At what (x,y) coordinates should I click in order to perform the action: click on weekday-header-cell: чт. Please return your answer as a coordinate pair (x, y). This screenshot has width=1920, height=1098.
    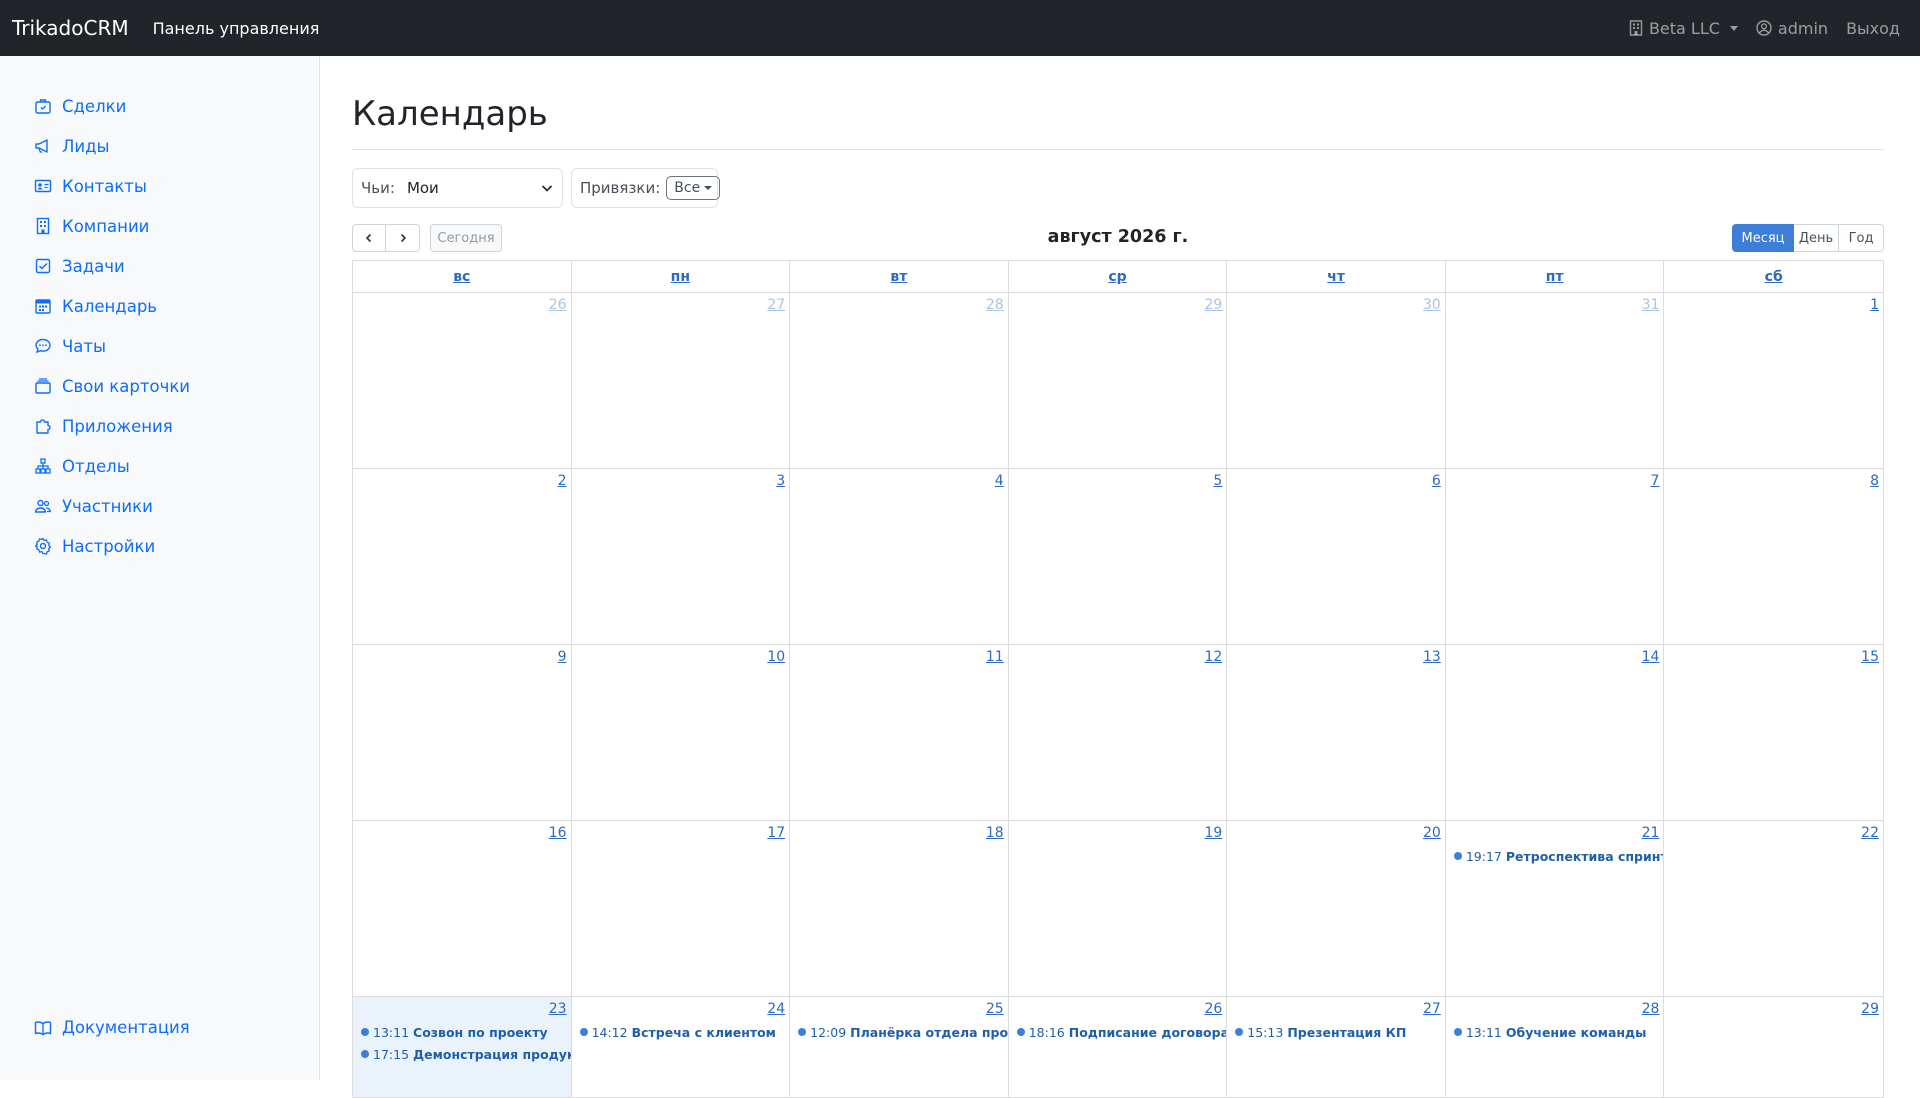
    Looking at the image, I should click on (1336, 276).